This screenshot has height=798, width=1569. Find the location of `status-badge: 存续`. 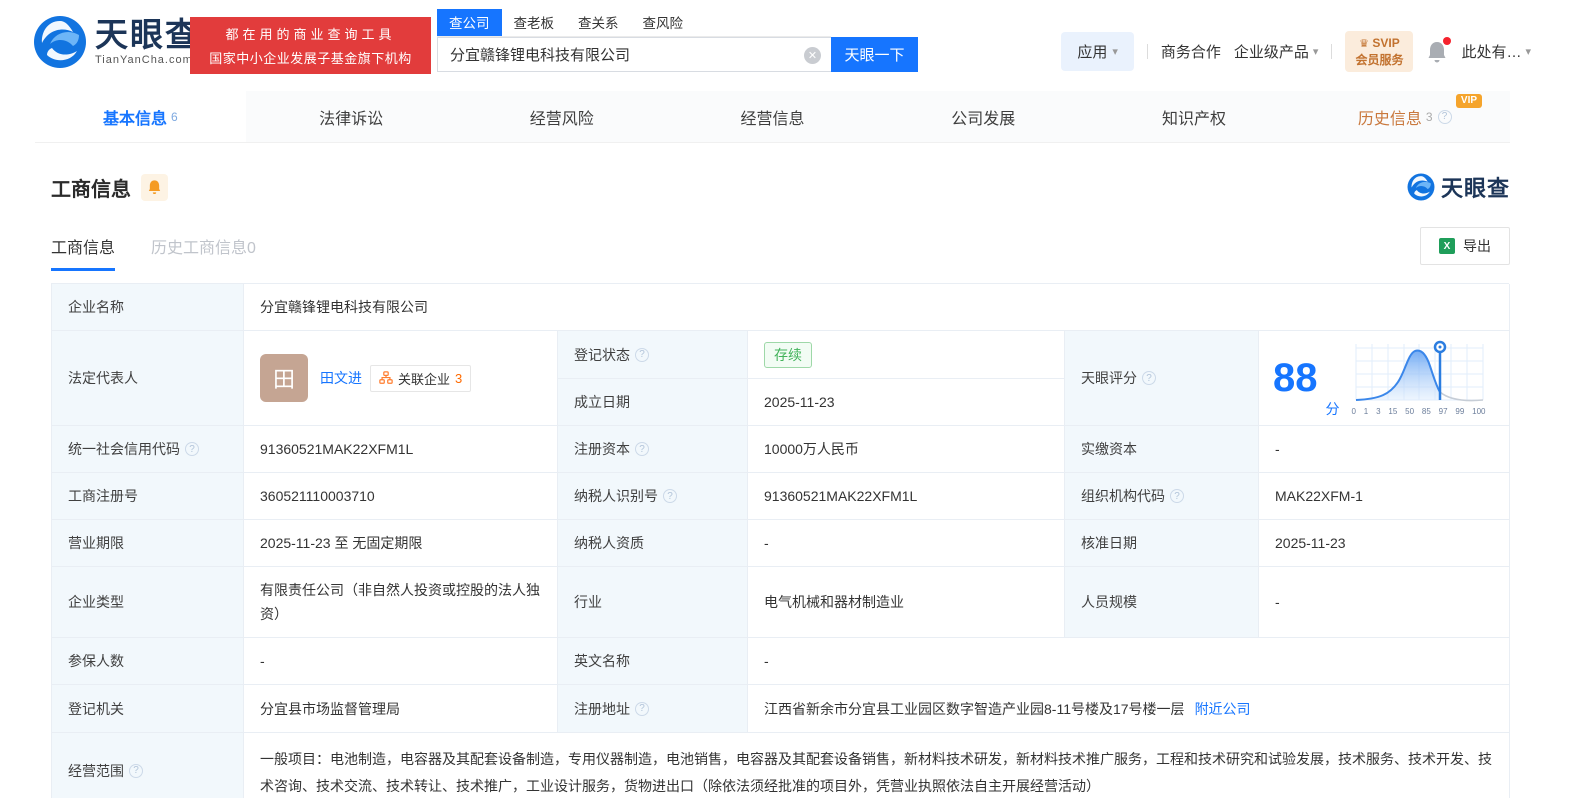

status-badge: 存续 is located at coordinates (788, 354).